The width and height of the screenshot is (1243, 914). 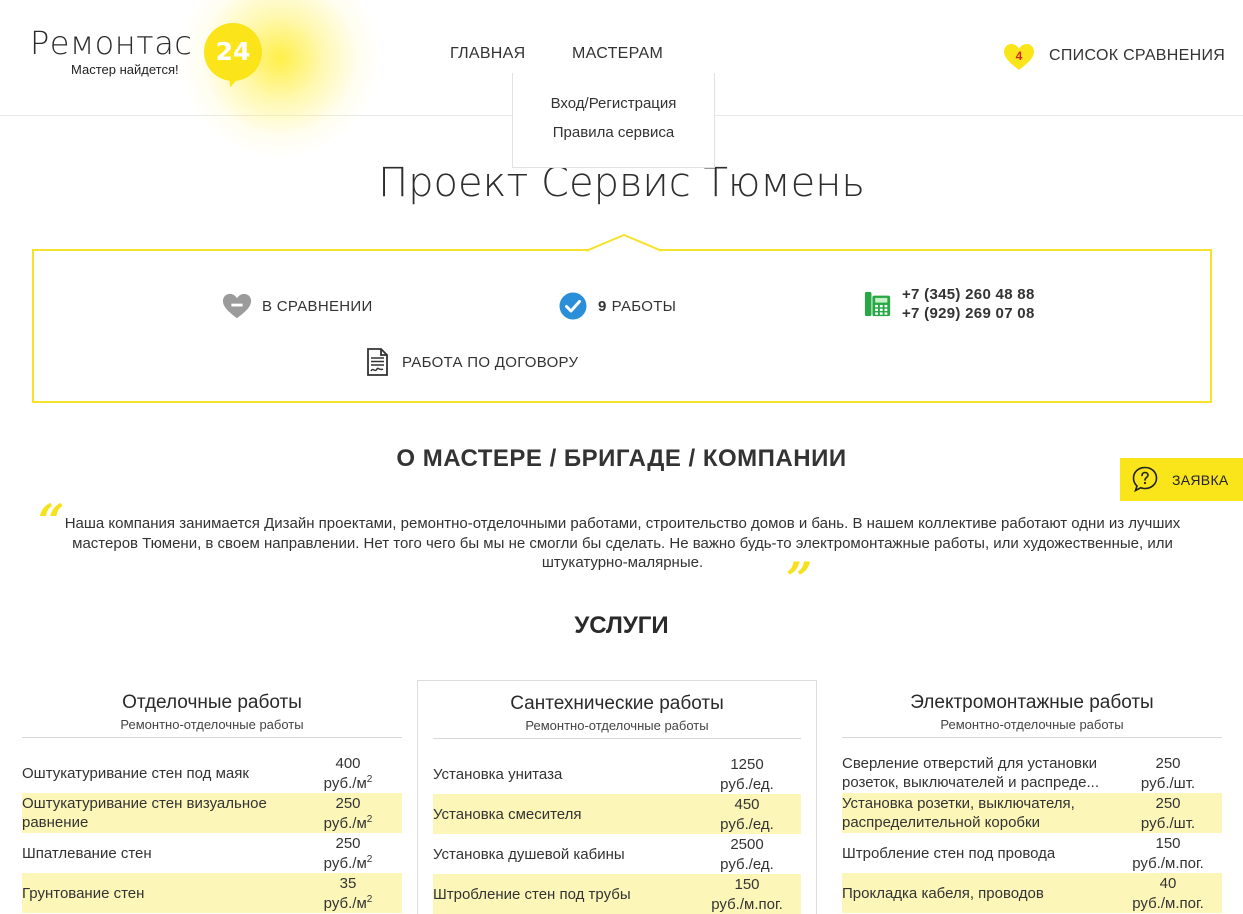 I want to click on service-row: Прокладка кабеля, проводов 40 руб./м.пог., so click(x=1032, y=893).